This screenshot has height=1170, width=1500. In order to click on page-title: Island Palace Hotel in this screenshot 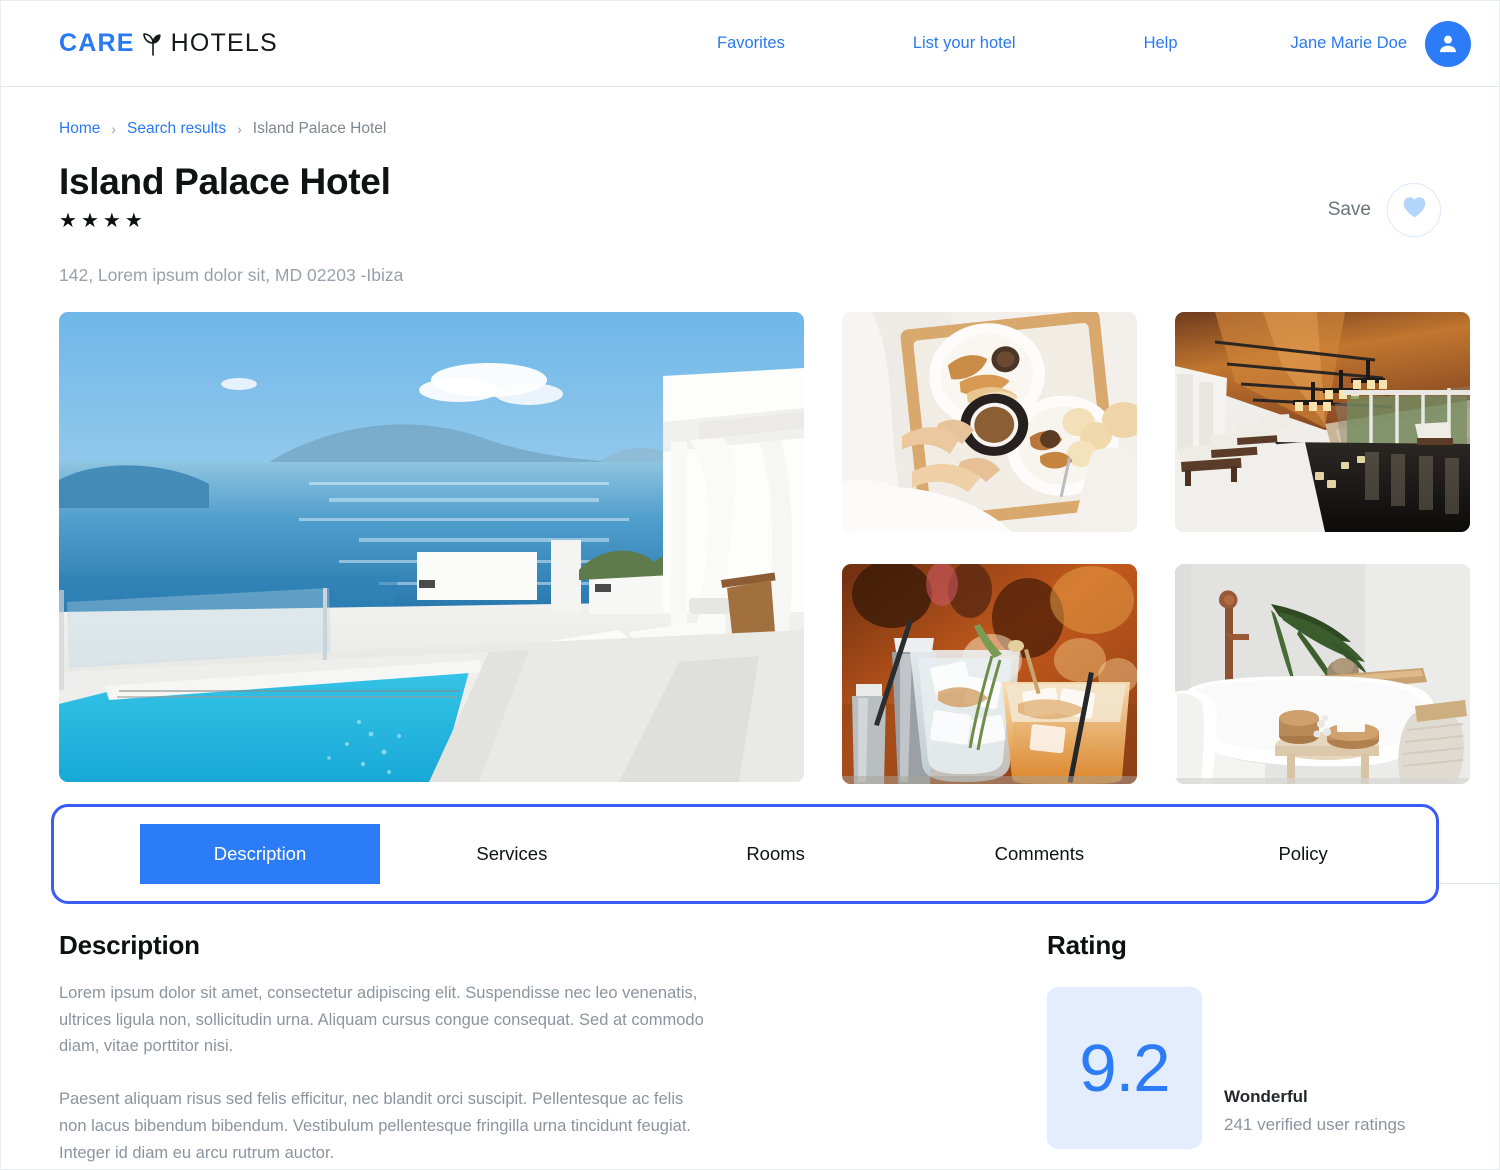, I will do `click(225, 181)`.